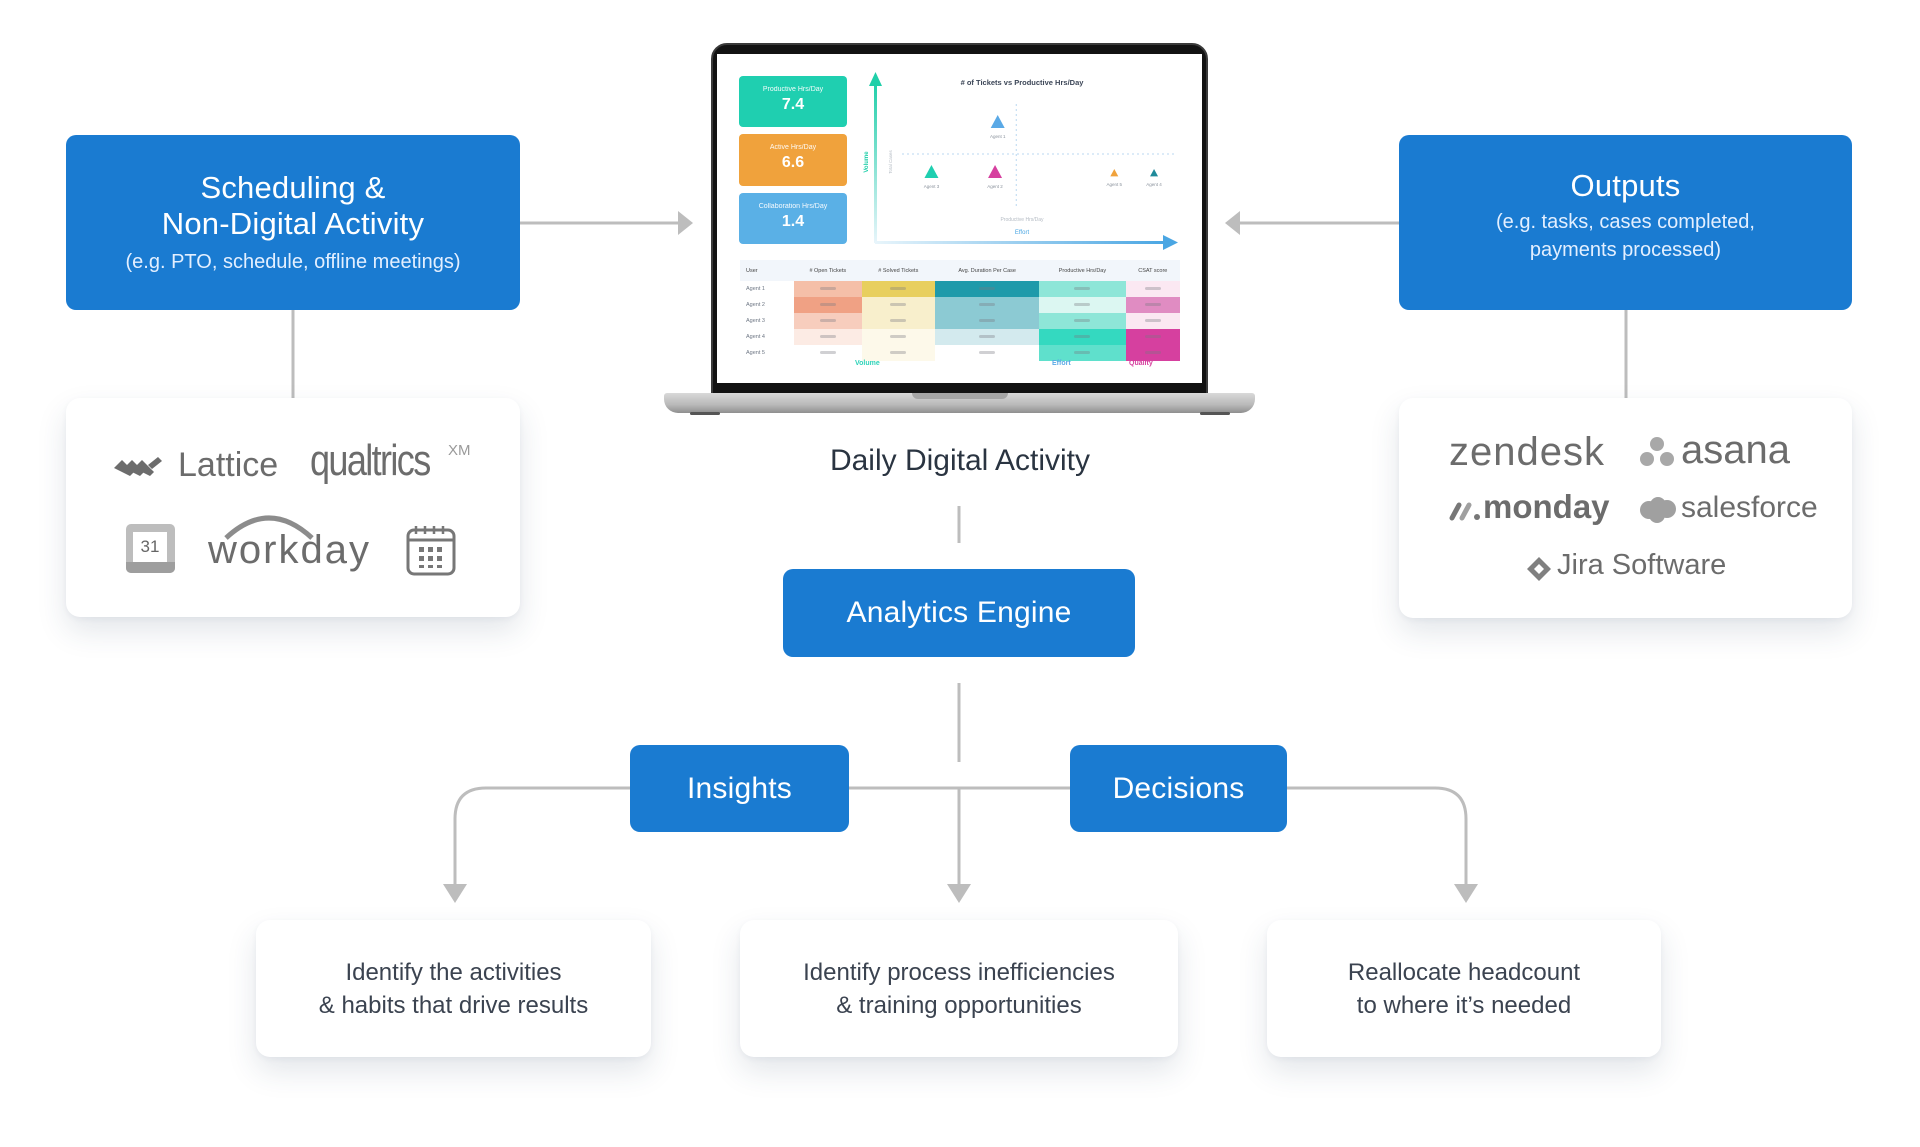  Describe the element at coordinates (960, 353) in the screenshot. I see `table-row: Agent 5` at that location.